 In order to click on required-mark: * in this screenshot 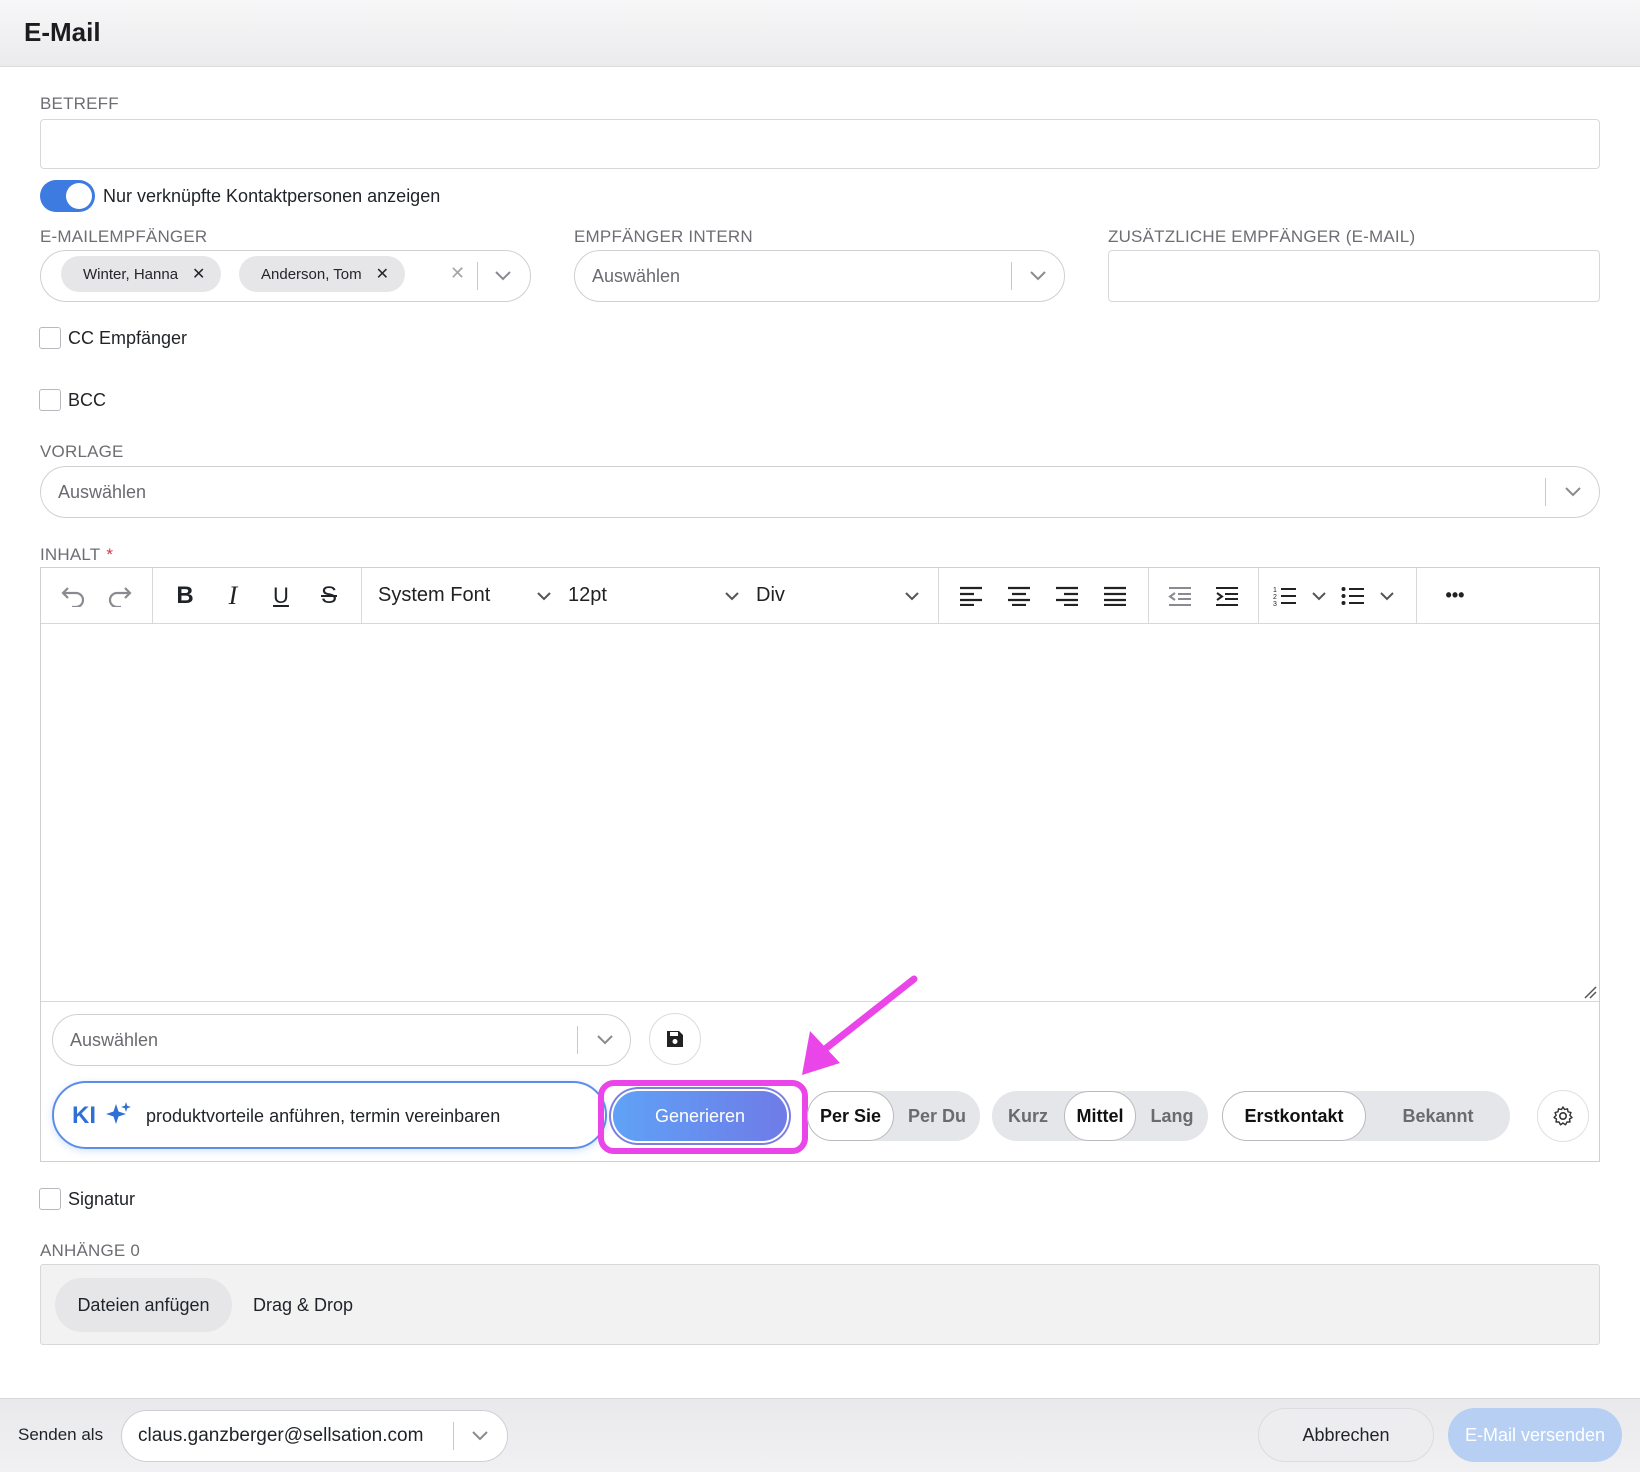, I will do `click(110, 554)`.